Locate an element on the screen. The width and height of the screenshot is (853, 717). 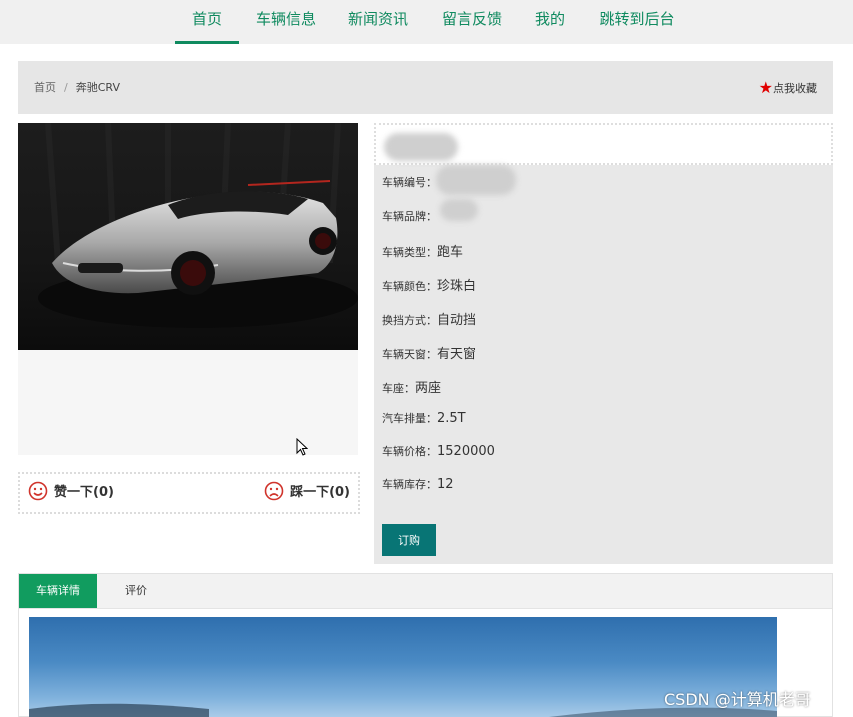
detail-row: 车辆类型：跑车 is located at coordinates (422, 250).